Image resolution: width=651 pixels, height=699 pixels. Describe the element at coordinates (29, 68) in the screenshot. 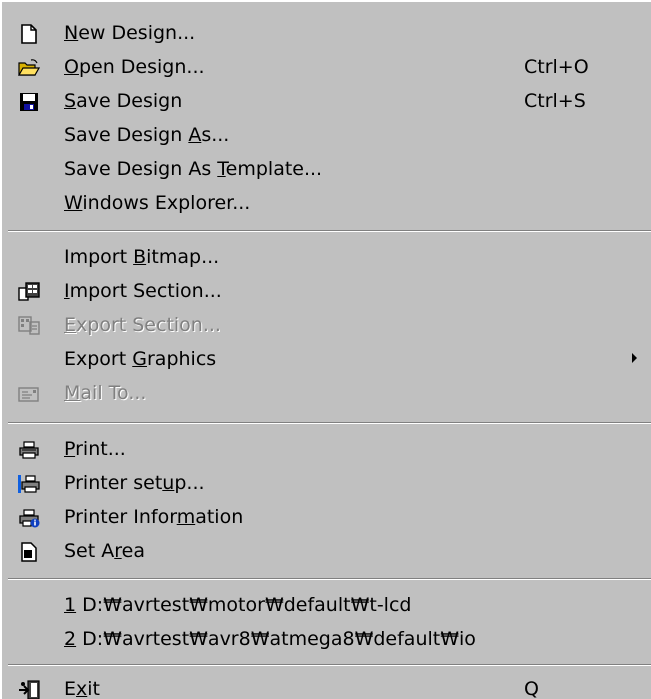

I see `open-folder-icon` at that location.